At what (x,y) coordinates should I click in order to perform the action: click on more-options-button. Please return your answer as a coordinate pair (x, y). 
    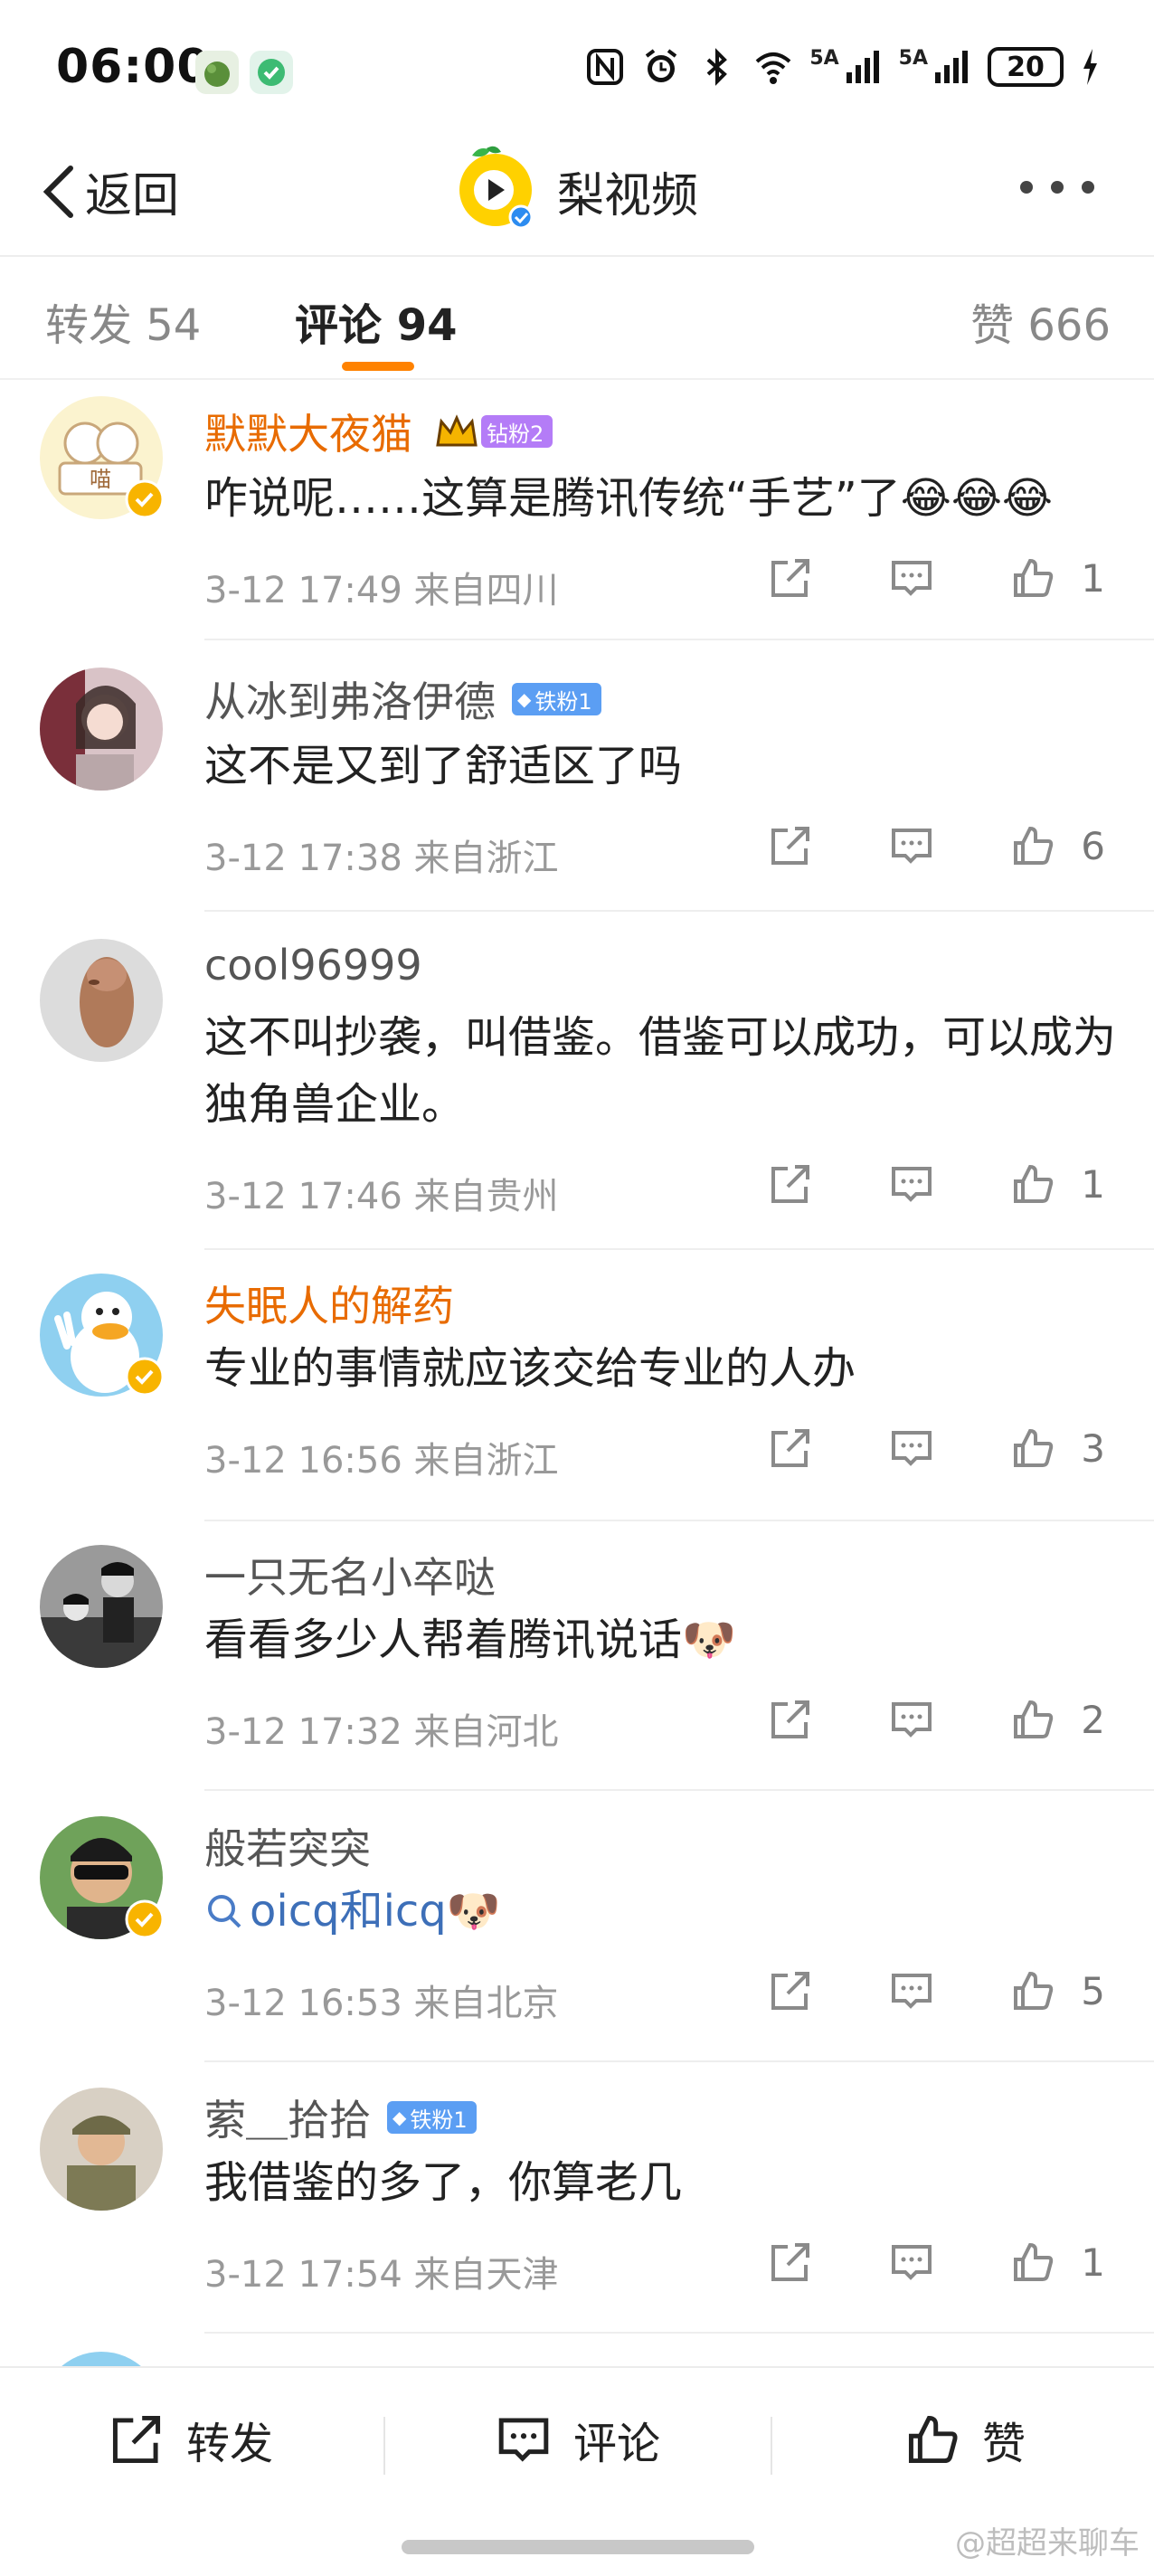
    Looking at the image, I should click on (1057, 188).